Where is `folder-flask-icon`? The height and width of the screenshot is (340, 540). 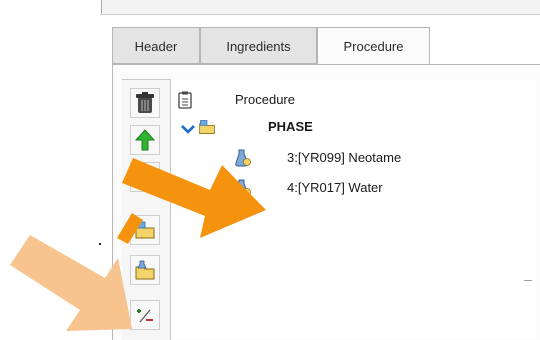 folder-flask-icon is located at coordinates (145, 270).